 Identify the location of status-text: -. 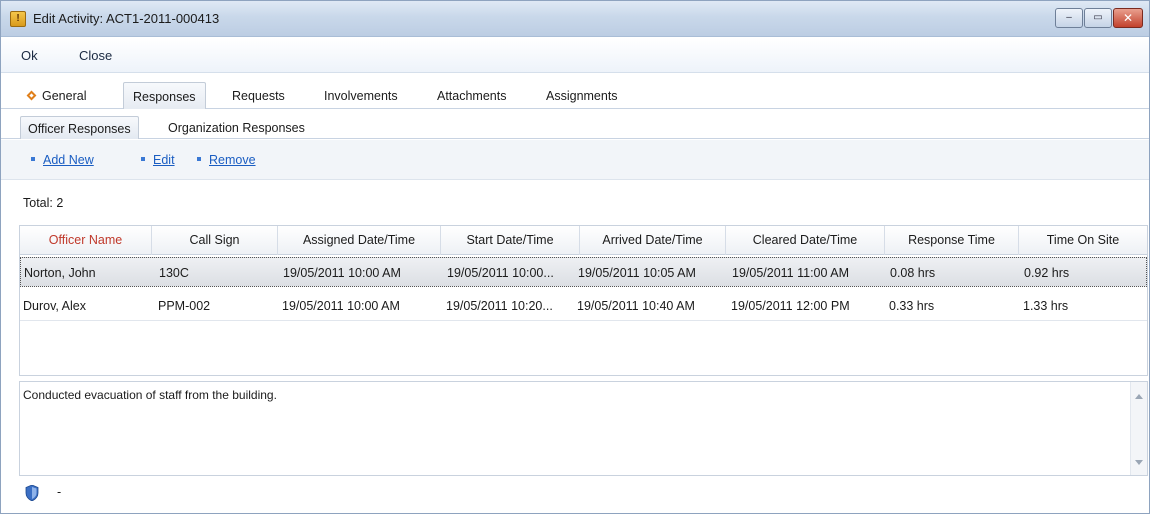
(59, 492).